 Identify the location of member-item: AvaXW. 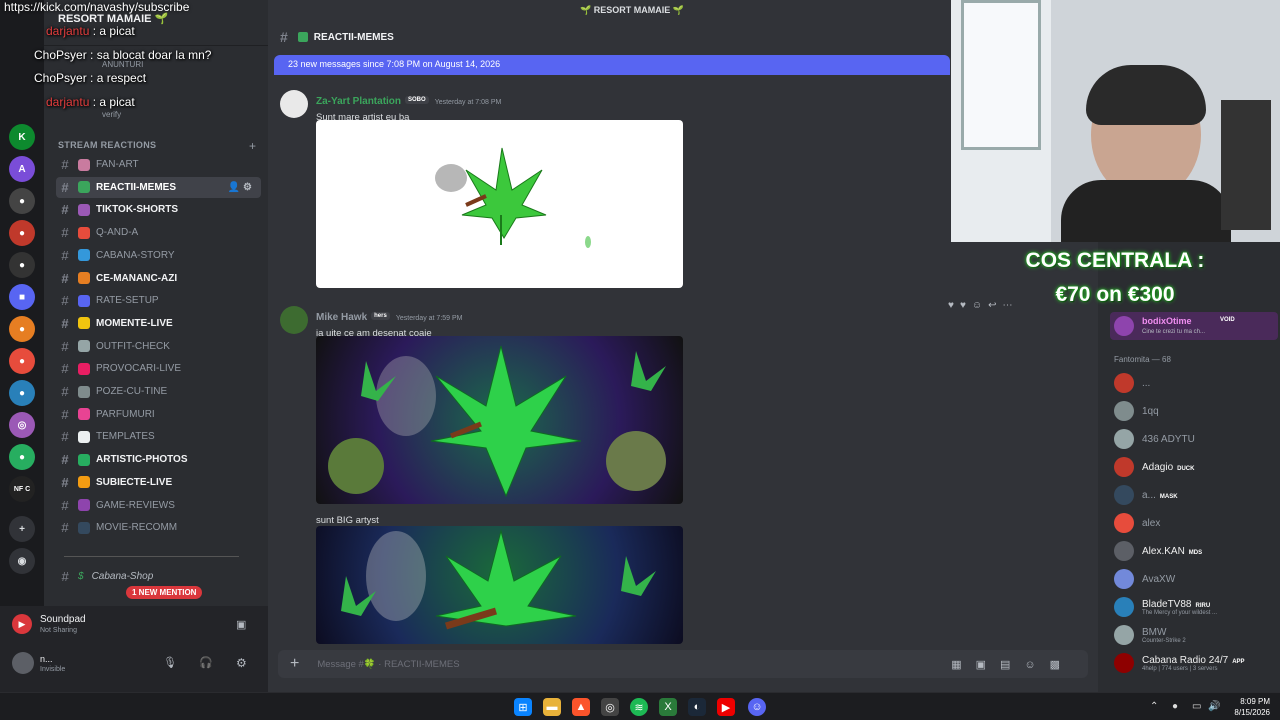
(1144, 579).